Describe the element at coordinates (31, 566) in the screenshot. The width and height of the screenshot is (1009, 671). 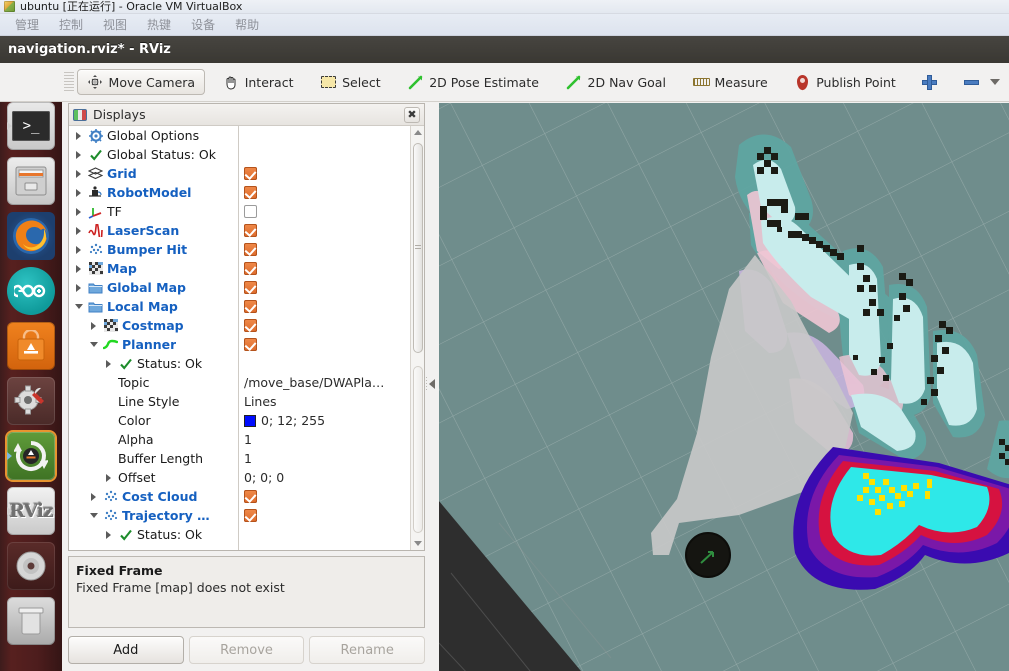
I see `launcher-item-disc` at that location.